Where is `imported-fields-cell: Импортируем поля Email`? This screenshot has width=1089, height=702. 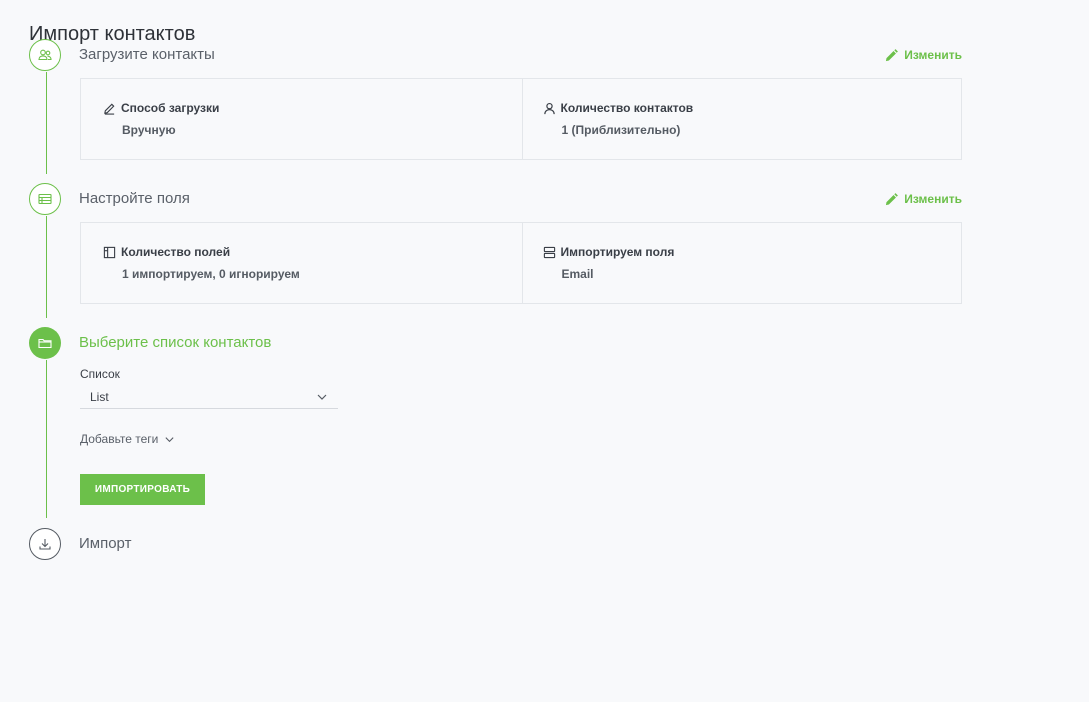 imported-fields-cell: Импортируем поля Email is located at coordinates (741, 263).